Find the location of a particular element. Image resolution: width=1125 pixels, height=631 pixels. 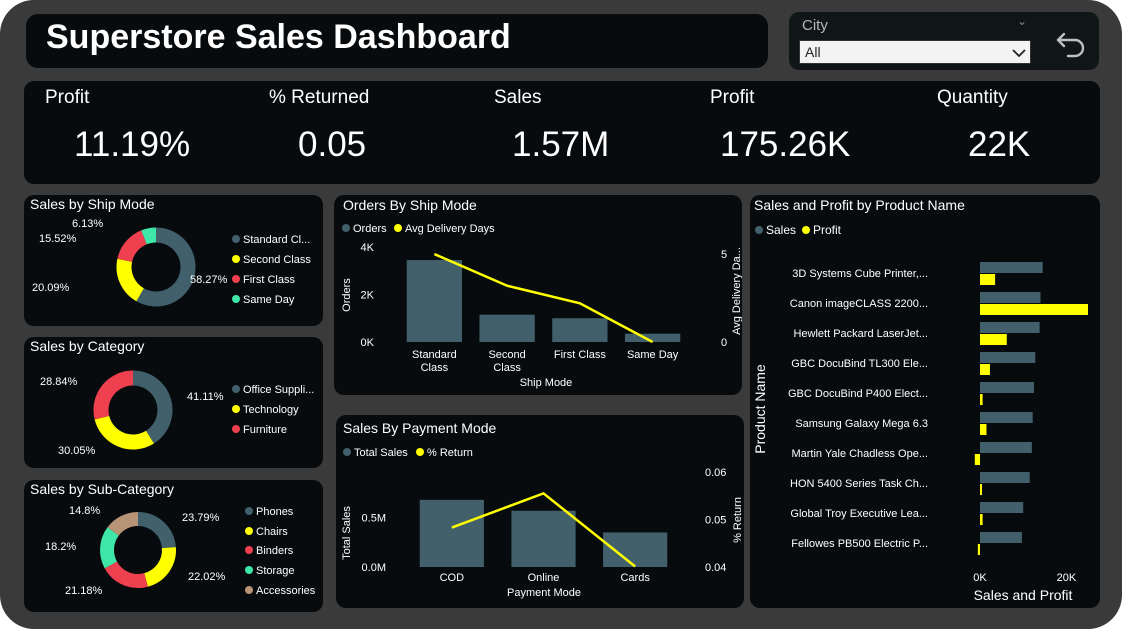

chevron-down-icon: ⌄ is located at coordinates (1022, 21).